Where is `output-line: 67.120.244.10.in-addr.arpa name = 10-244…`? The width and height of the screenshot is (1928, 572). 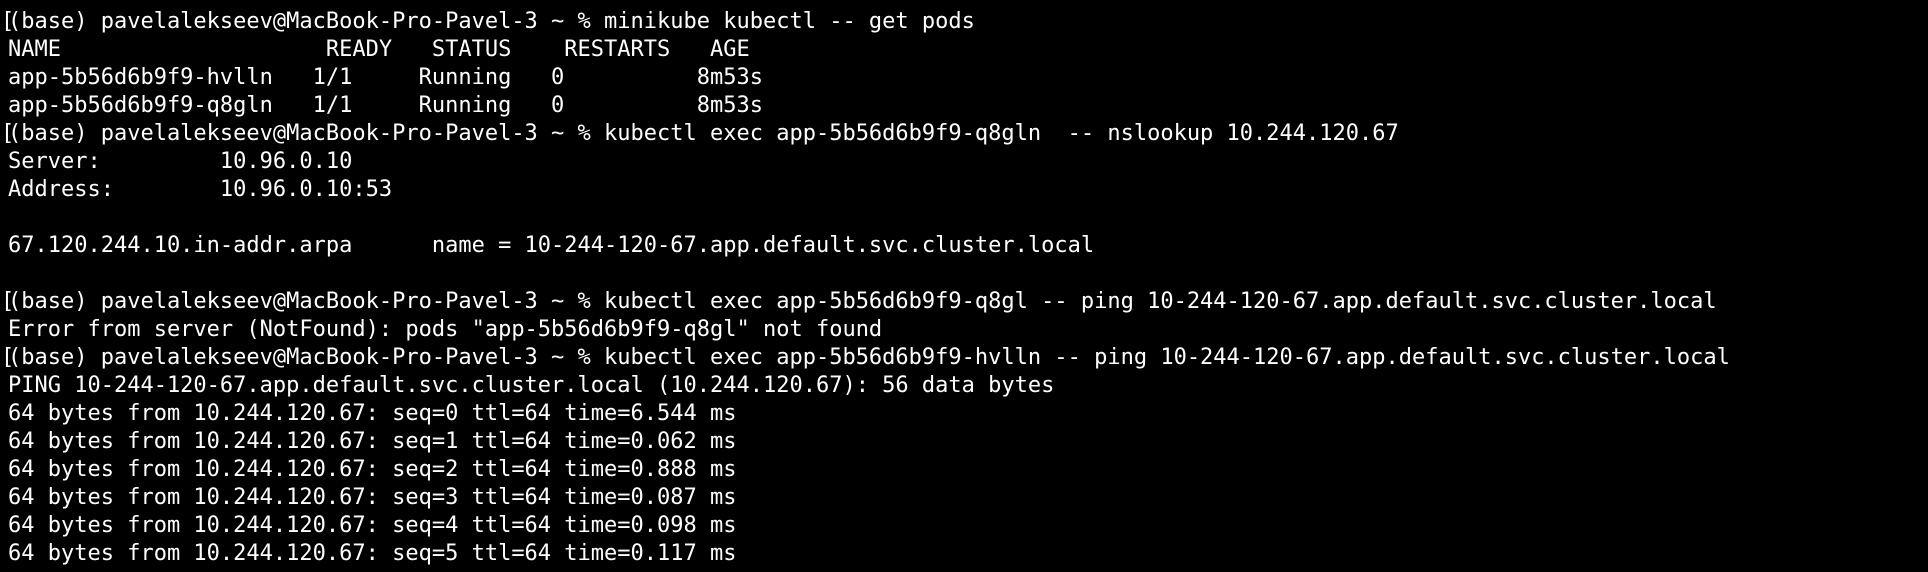
output-line: 67.120.244.10.in-addr.arpa name = 10-244… is located at coordinates (551, 245).